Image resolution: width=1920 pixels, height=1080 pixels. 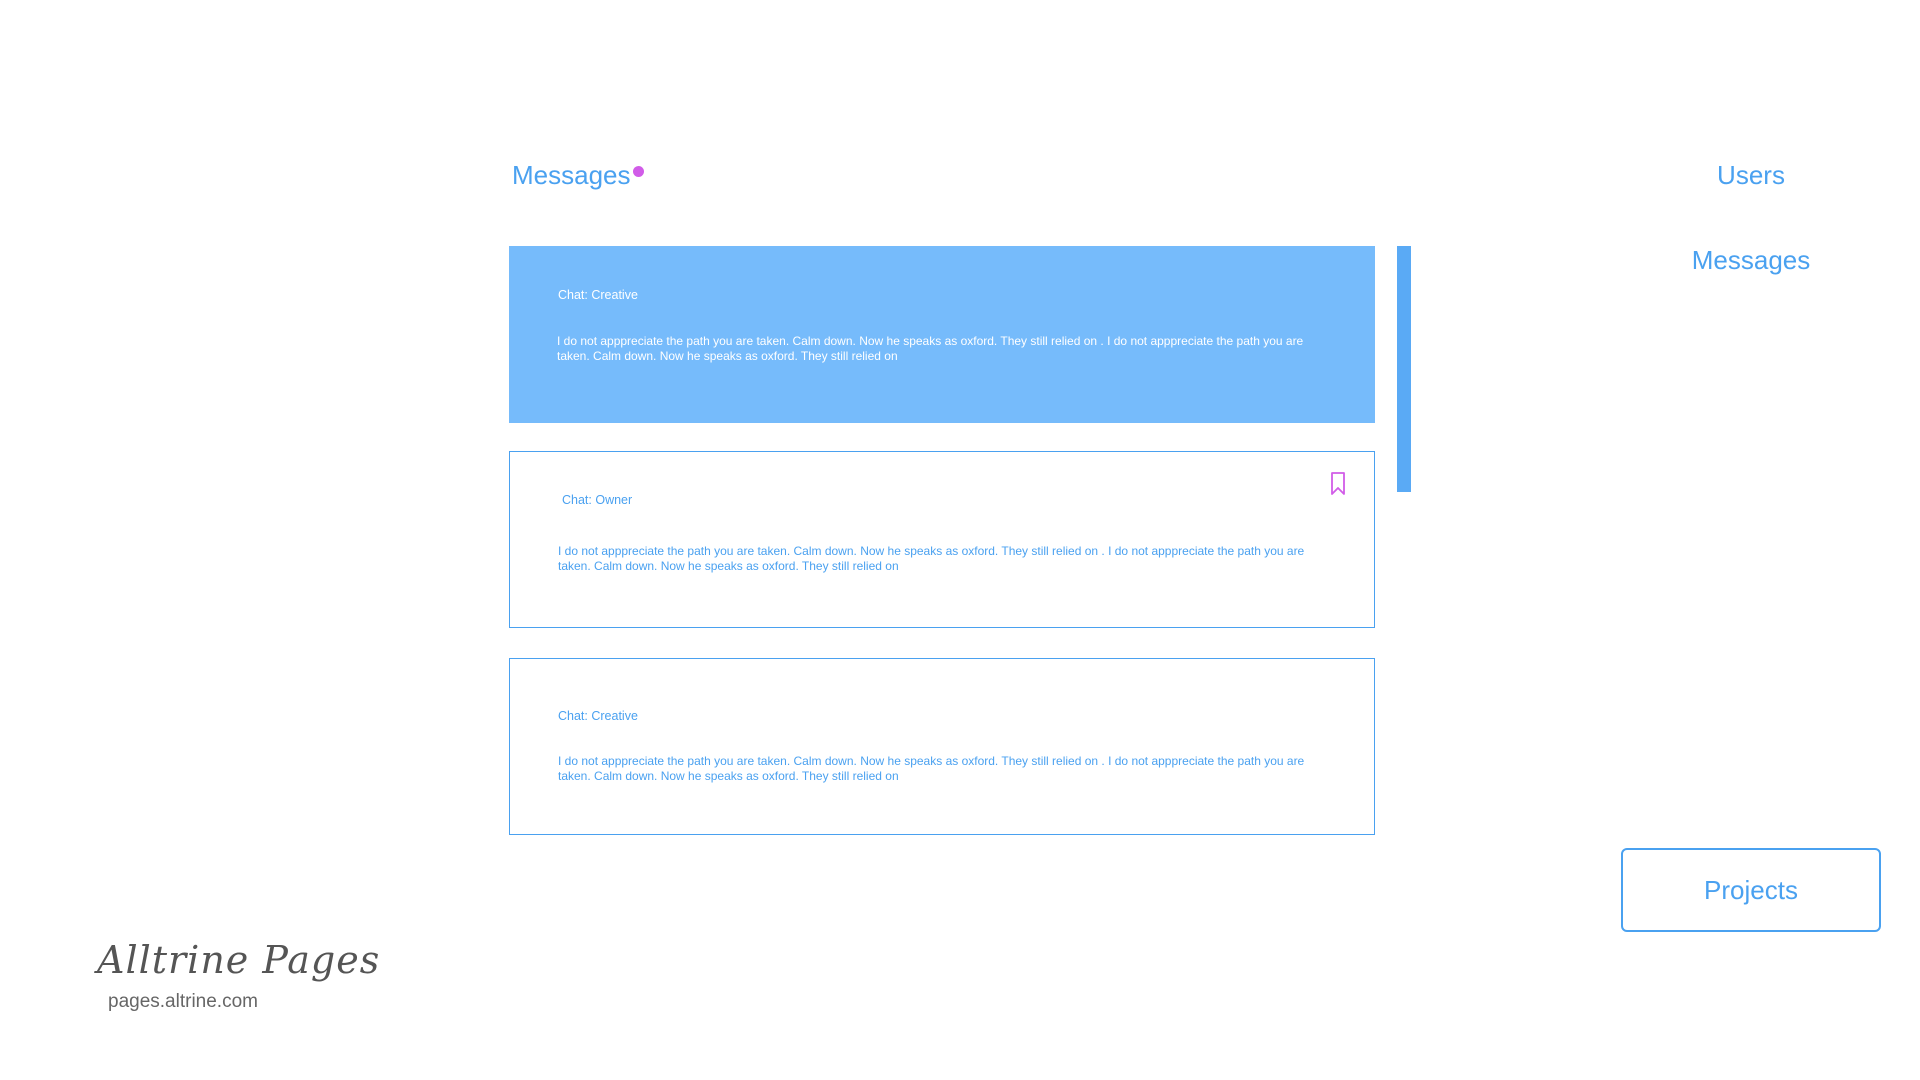 What do you see at coordinates (638, 171) in the screenshot?
I see `notification-dot` at bounding box center [638, 171].